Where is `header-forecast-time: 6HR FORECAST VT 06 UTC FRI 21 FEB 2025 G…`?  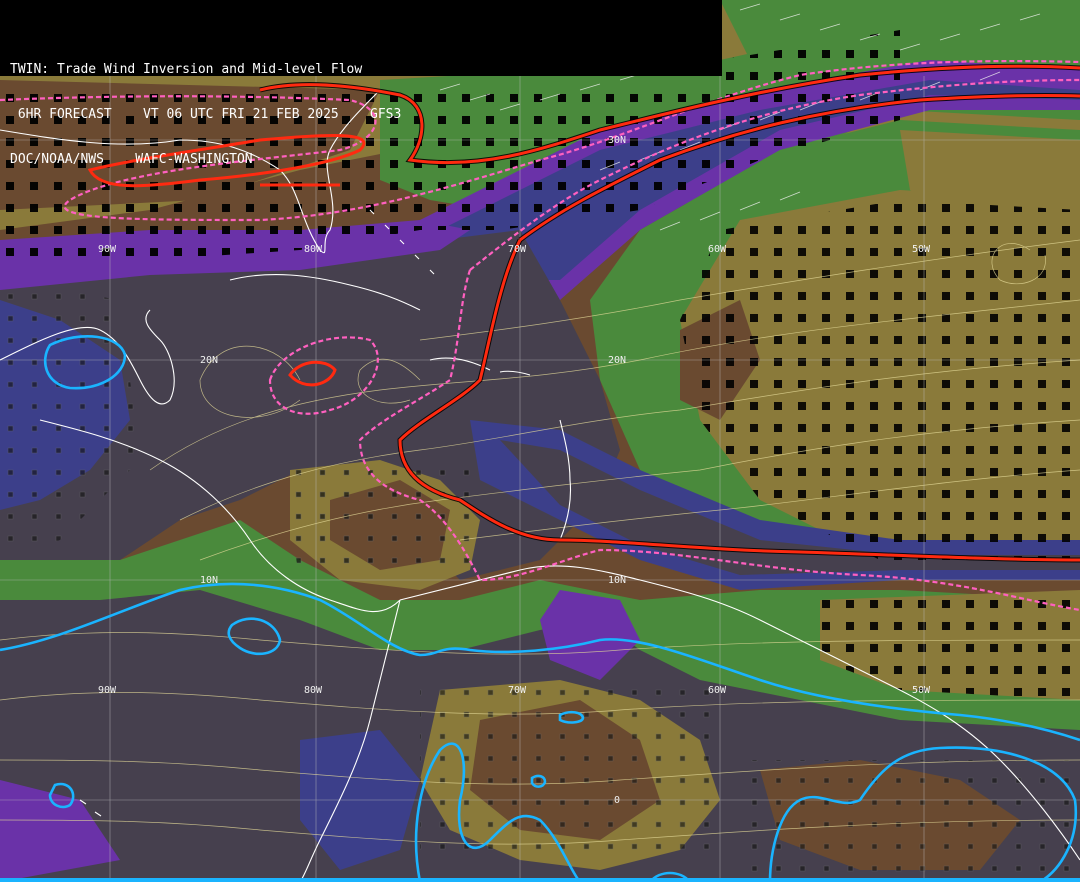
header-forecast-time: 6HR FORECAST VT 06 UTC FRI 21 FEB 2025 G… is located at coordinates (206, 114).